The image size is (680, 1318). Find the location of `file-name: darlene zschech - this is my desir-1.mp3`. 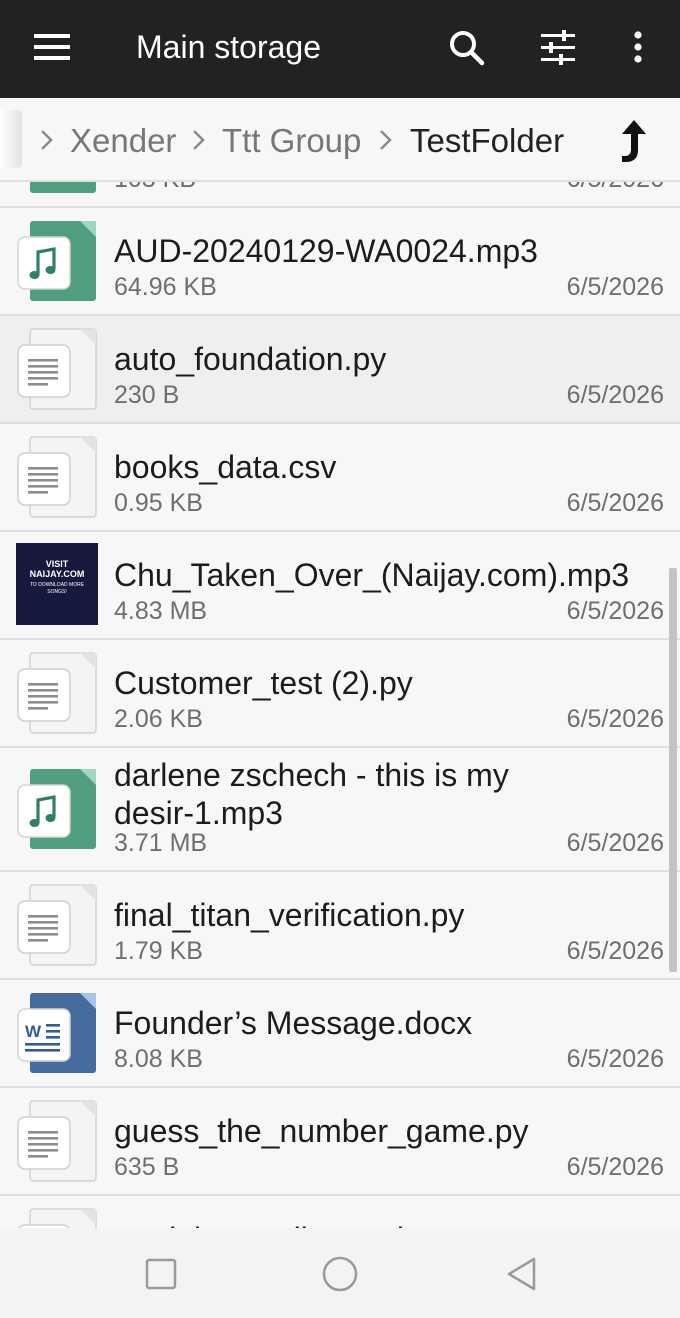

file-name: darlene zschech - this is my desir-1.mp3 is located at coordinates (311, 794).